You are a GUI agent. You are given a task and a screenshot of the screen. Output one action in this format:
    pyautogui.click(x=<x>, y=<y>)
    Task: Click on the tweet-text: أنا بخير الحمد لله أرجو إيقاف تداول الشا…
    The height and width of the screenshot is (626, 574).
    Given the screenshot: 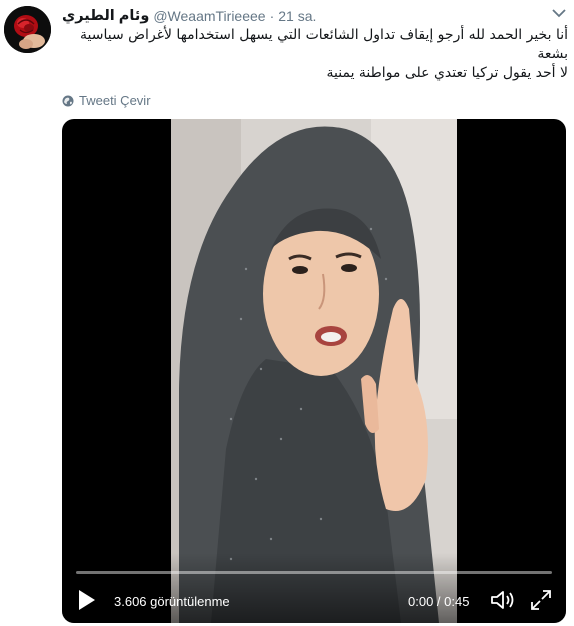 What is the action you would take?
    pyautogui.click(x=318, y=54)
    